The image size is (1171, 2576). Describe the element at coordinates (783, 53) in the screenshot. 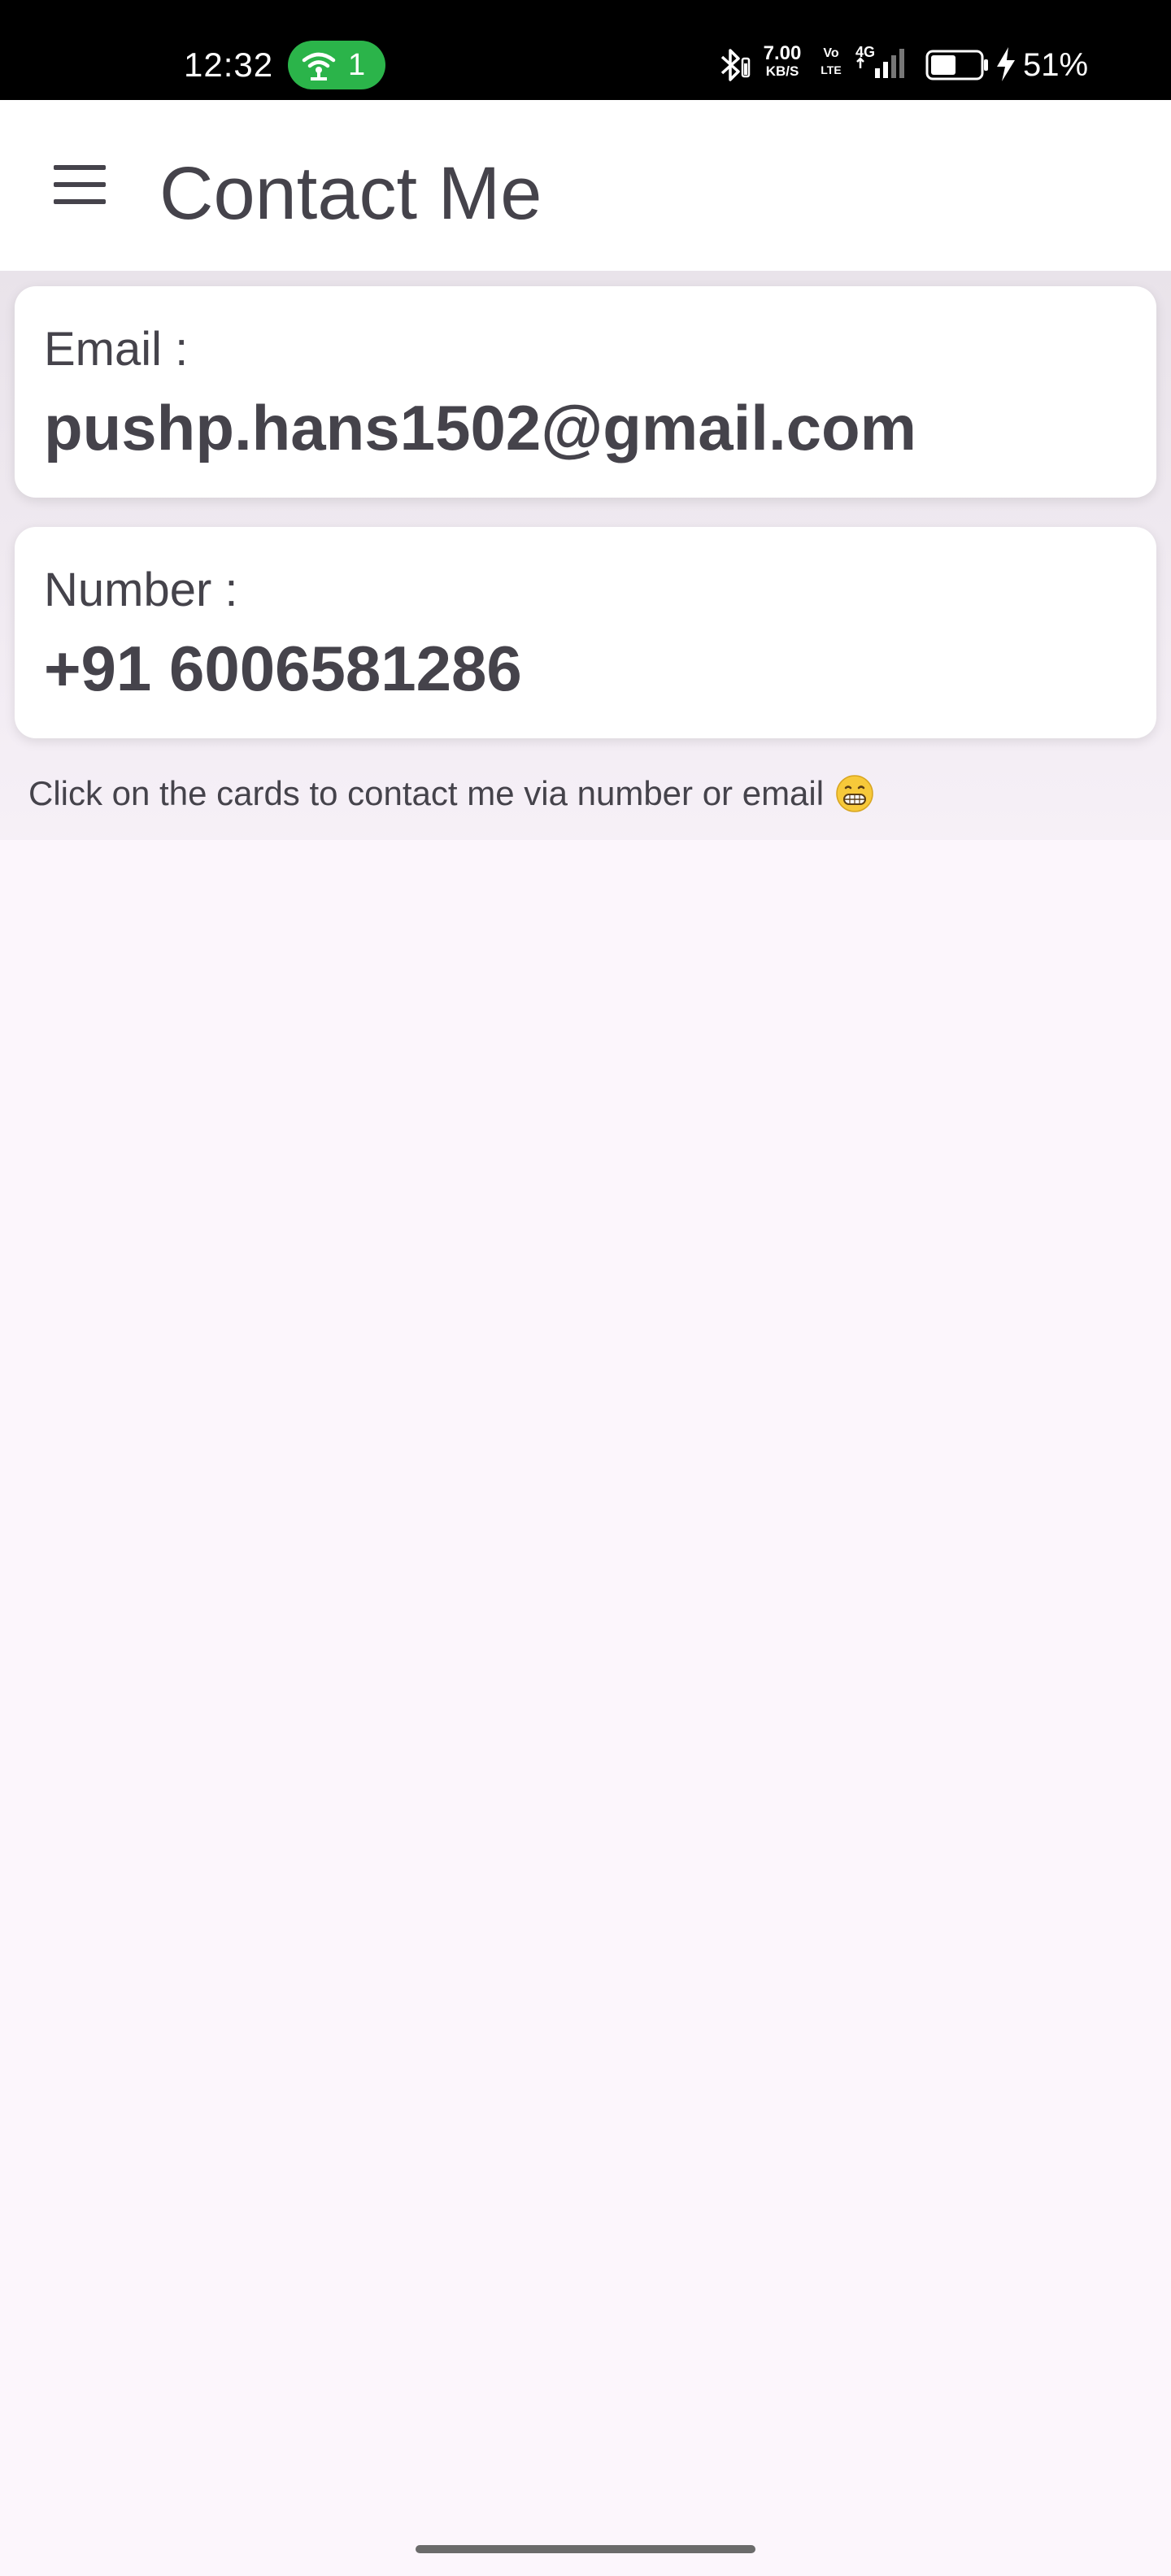

I see `network-speed-value: 7.00` at that location.